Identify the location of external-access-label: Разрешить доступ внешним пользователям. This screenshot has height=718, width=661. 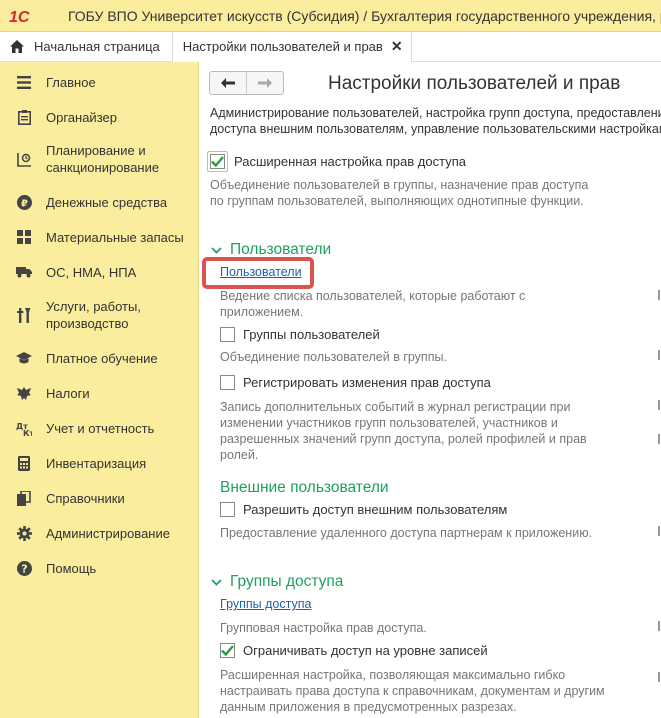
(375, 509).